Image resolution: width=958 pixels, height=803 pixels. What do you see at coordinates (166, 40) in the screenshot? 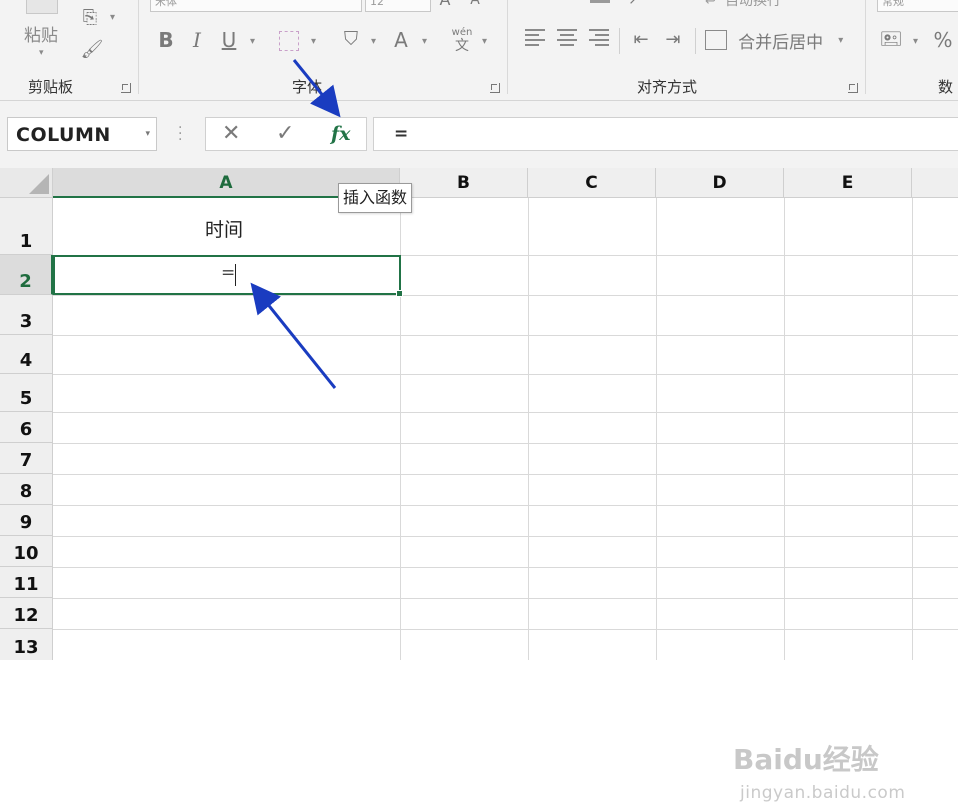
I see `bold-button: B` at bounding box center [166, 40].